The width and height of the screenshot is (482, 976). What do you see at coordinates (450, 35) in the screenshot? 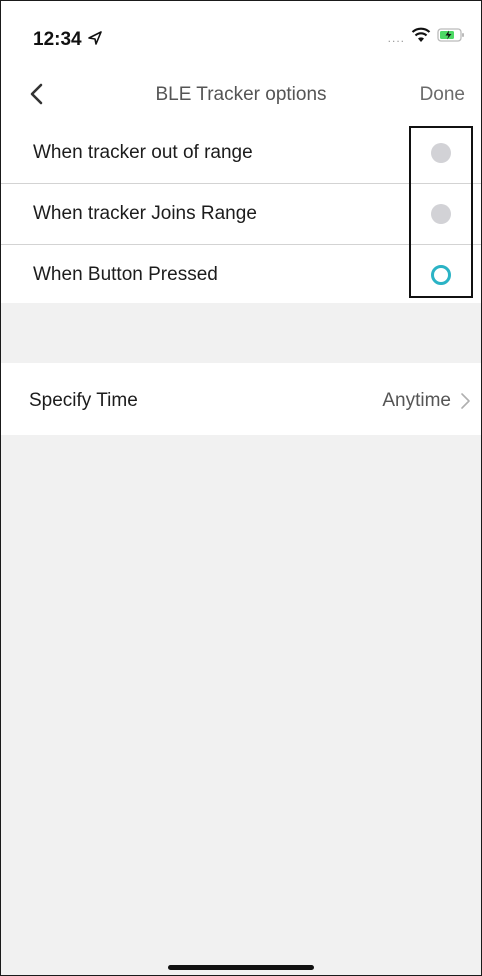
I see `battery-charging-icon` at bounding box center [450, 35].